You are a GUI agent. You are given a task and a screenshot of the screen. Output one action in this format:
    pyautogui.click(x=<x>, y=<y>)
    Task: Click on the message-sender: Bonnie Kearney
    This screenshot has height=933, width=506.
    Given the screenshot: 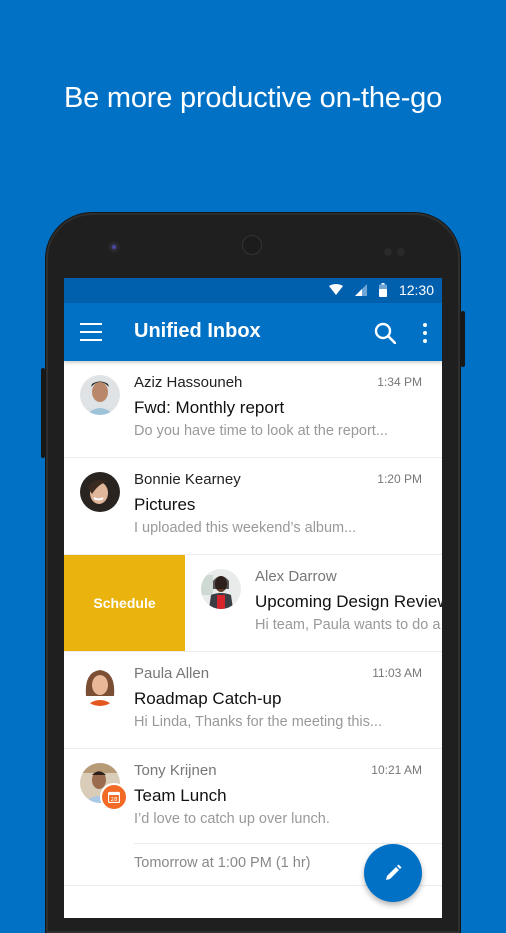 What is the action you would take?
    pyautogui.click(x=187, y=479)
    